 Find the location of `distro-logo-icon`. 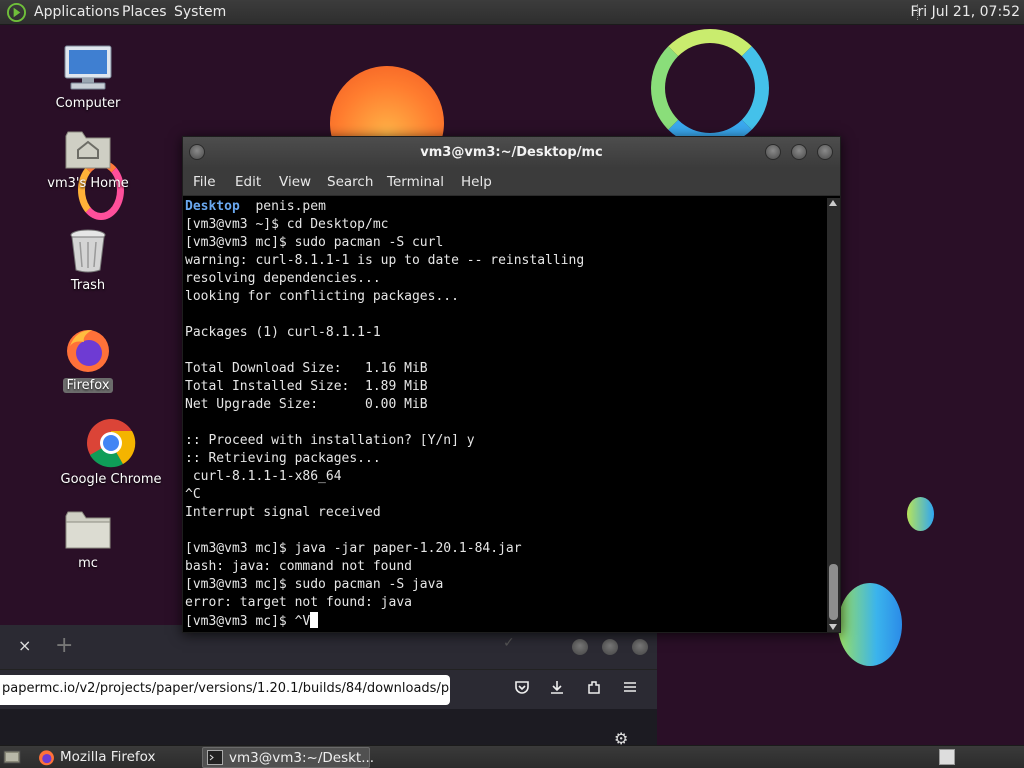

distro-logo-icon is located at coordinates (16, 12).